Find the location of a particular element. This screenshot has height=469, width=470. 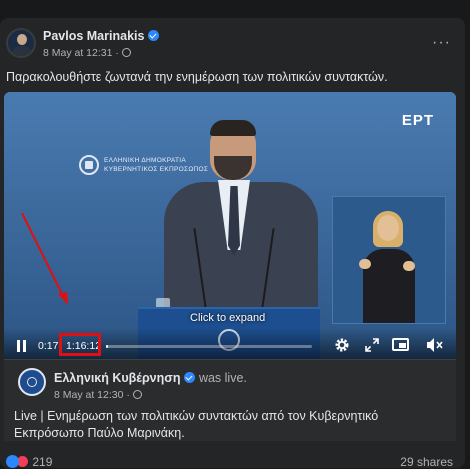

progress-fill is located at coordinates (107, 346).